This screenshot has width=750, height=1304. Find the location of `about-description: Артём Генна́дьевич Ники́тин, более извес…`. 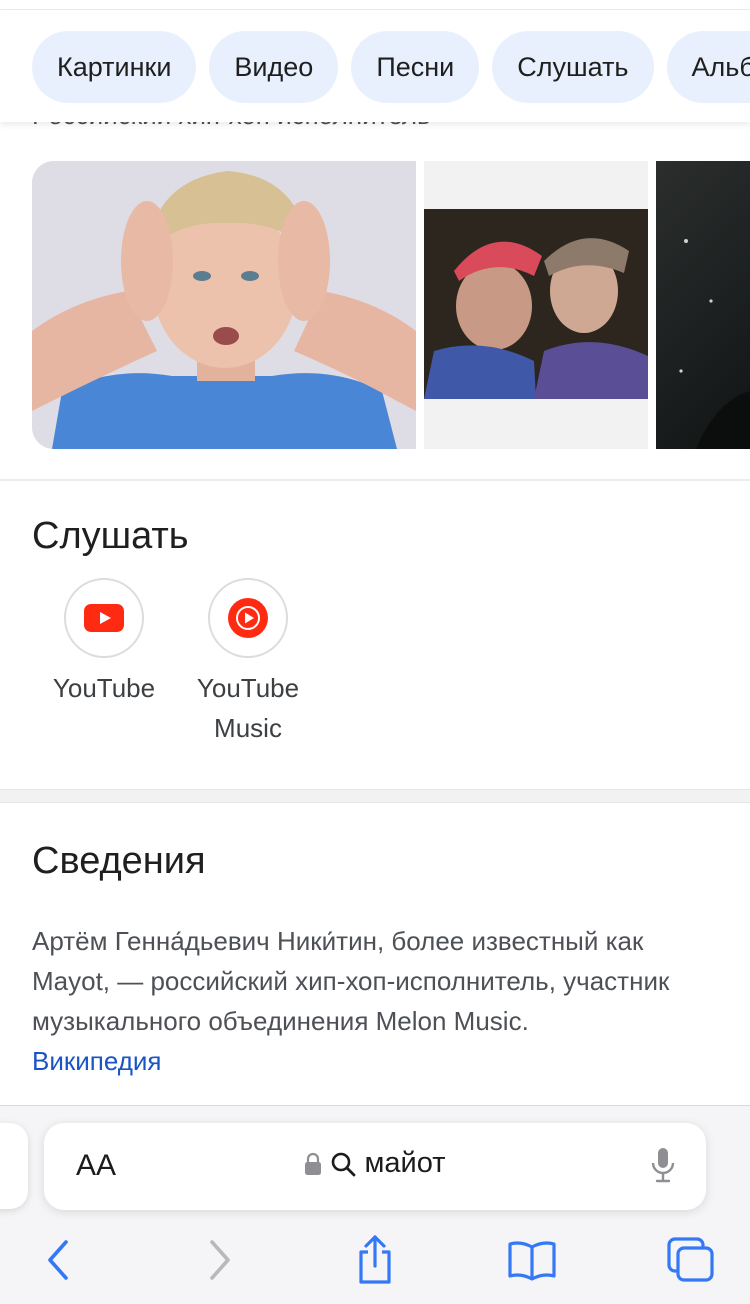

about-description: Артём Генна́дьевич Ники́тин, более извес… is located at coordinates (377, 1001).